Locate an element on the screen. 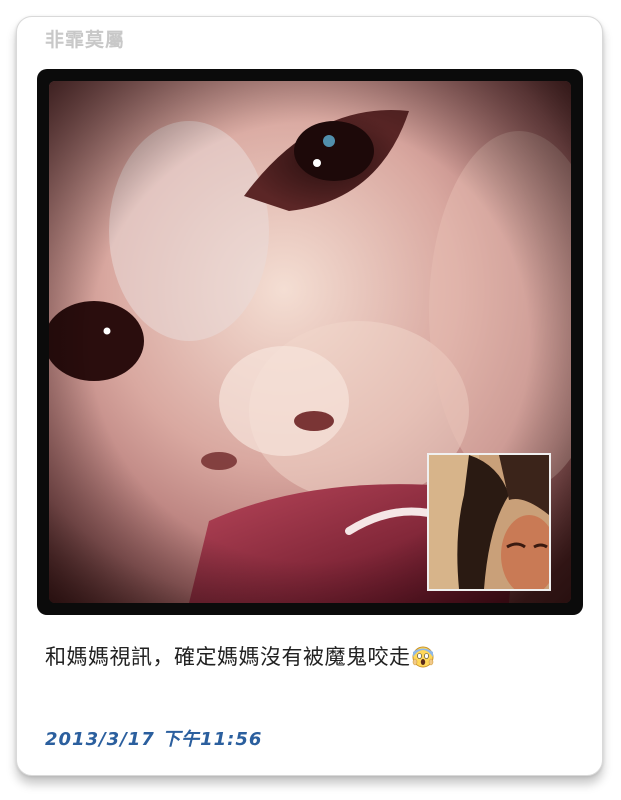 The width and height of the screenshot is (621, 800). post-timestamp: 2013/3/17 下午11:56 is located at coordinates (153, 738).